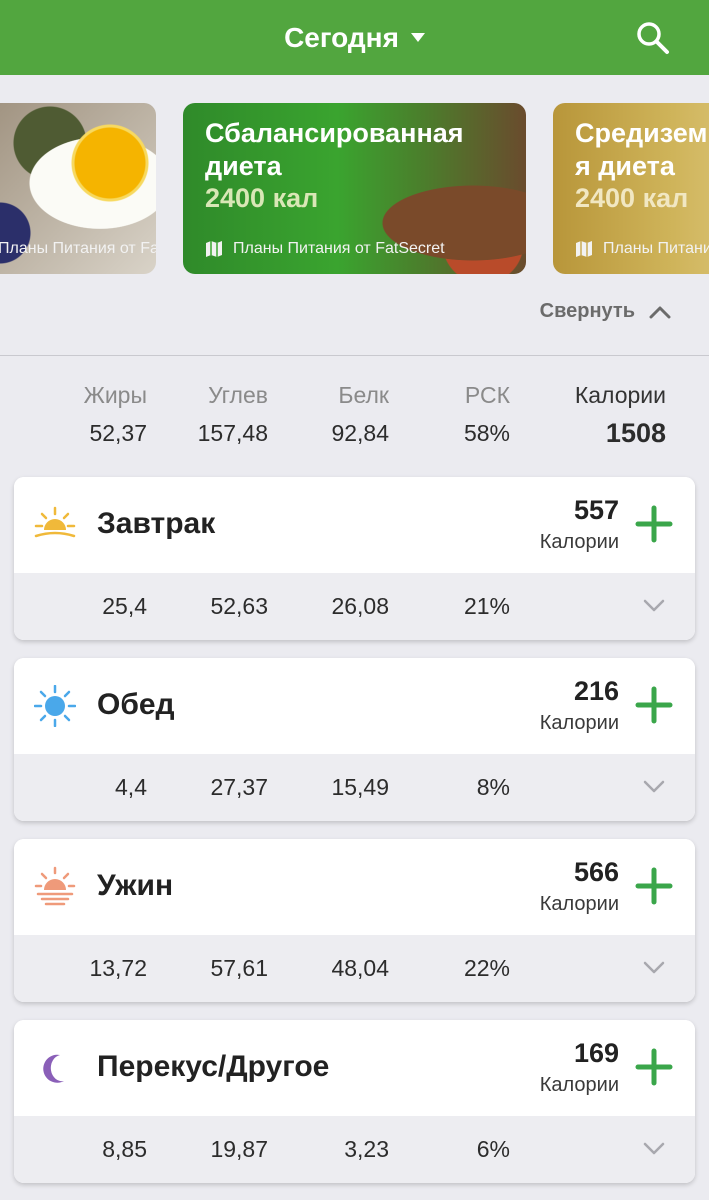 This screenshot has height=1200, width=709. Describe the element at coordinates (239, 1149) in the screenshot. I see `meal-carbs: 19,87` at that location.